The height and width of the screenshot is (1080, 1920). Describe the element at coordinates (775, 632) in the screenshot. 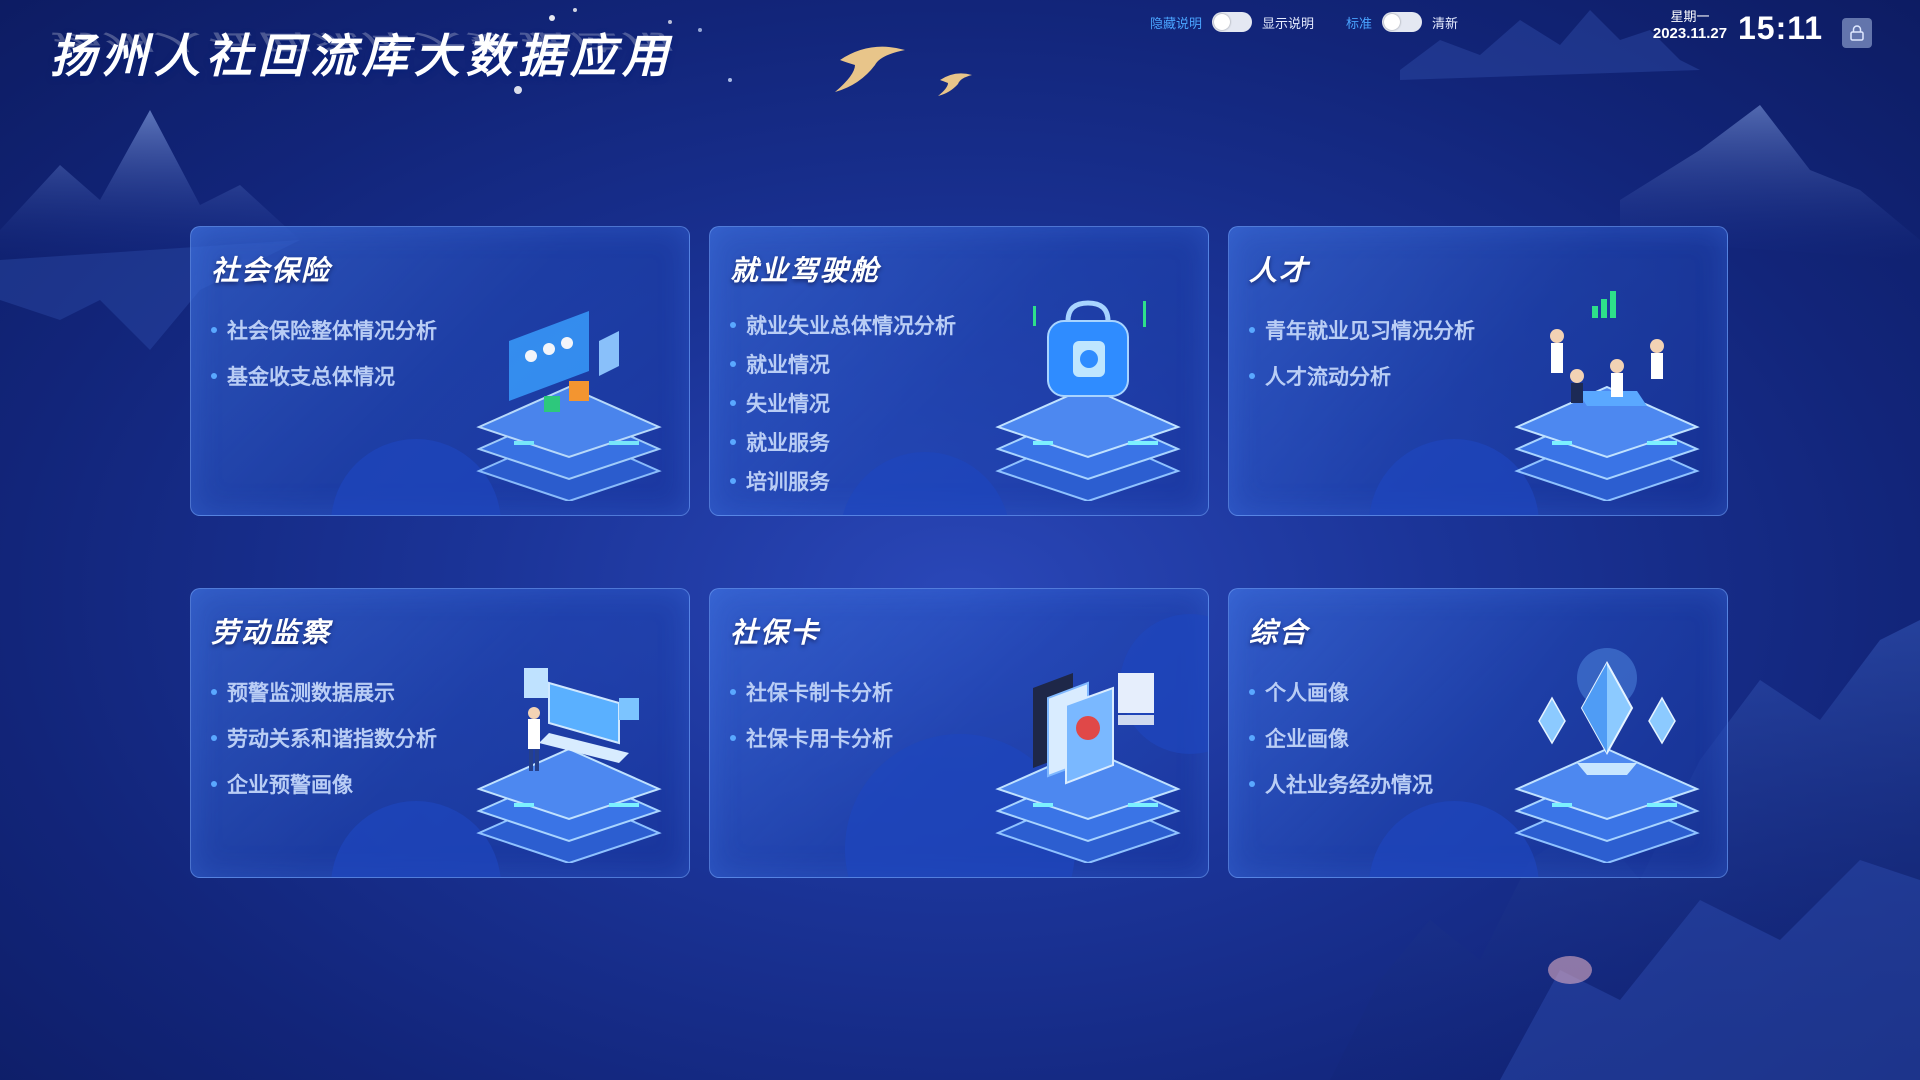

I see `card-title: 社保卡` at that location.